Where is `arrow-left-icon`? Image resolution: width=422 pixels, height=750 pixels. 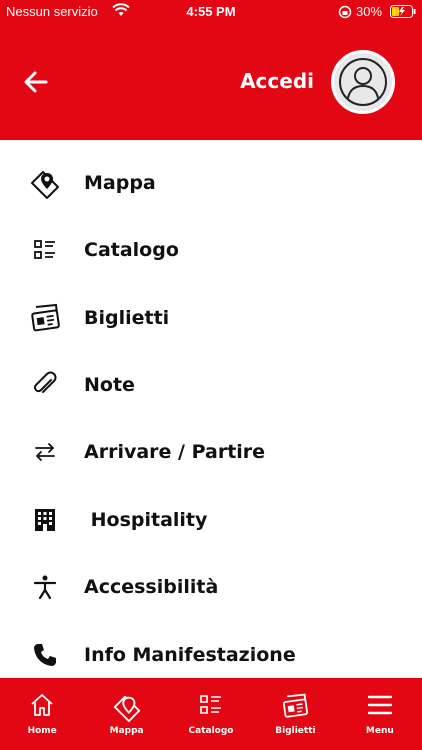
arrow-left-icon is located at coordinates (36, 82).